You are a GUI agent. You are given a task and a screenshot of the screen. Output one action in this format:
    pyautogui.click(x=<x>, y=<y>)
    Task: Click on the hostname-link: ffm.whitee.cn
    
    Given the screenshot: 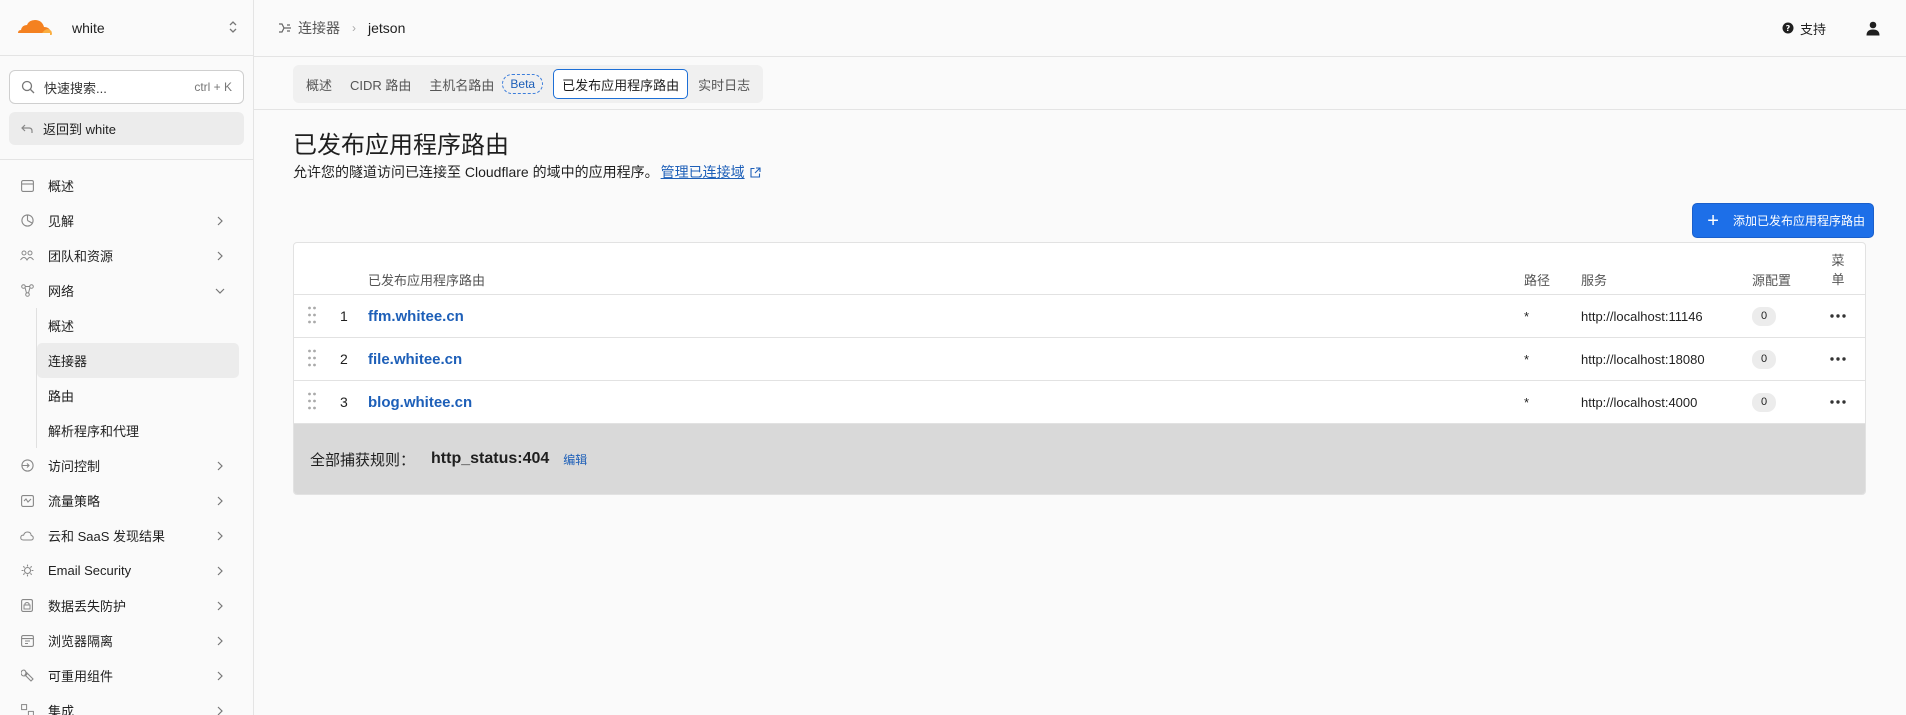 What is the action you would take?
    pyautogui.click(x=416, y=316)
    